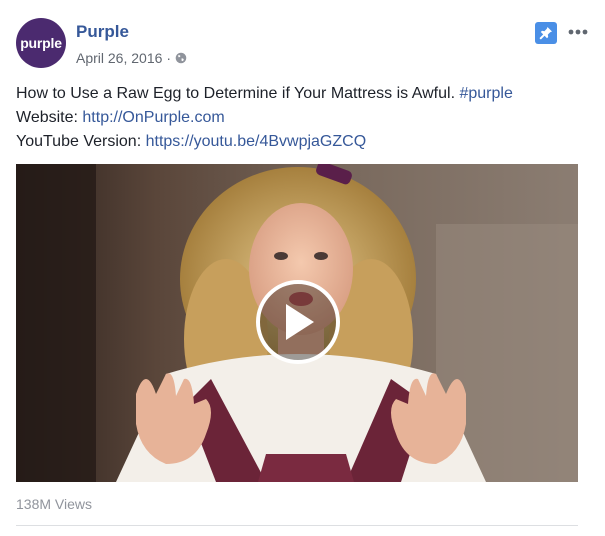 The height and width of the screenshot is (536, 605). I want to click on website-link: http://OnPurple.com, so click(153, 117).